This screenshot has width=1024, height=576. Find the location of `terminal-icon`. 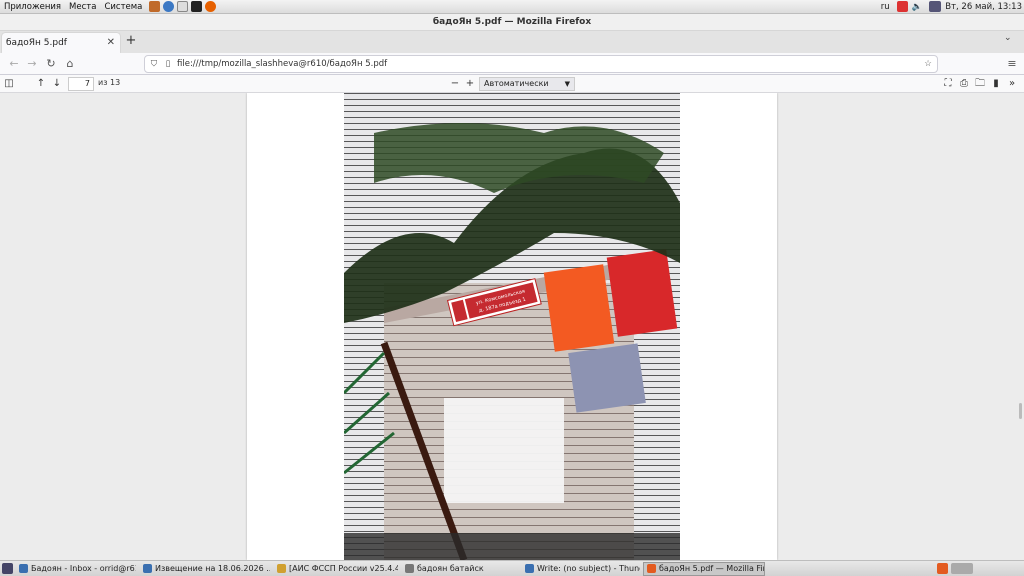

terminal-icon is located at coordinates (197, 6).